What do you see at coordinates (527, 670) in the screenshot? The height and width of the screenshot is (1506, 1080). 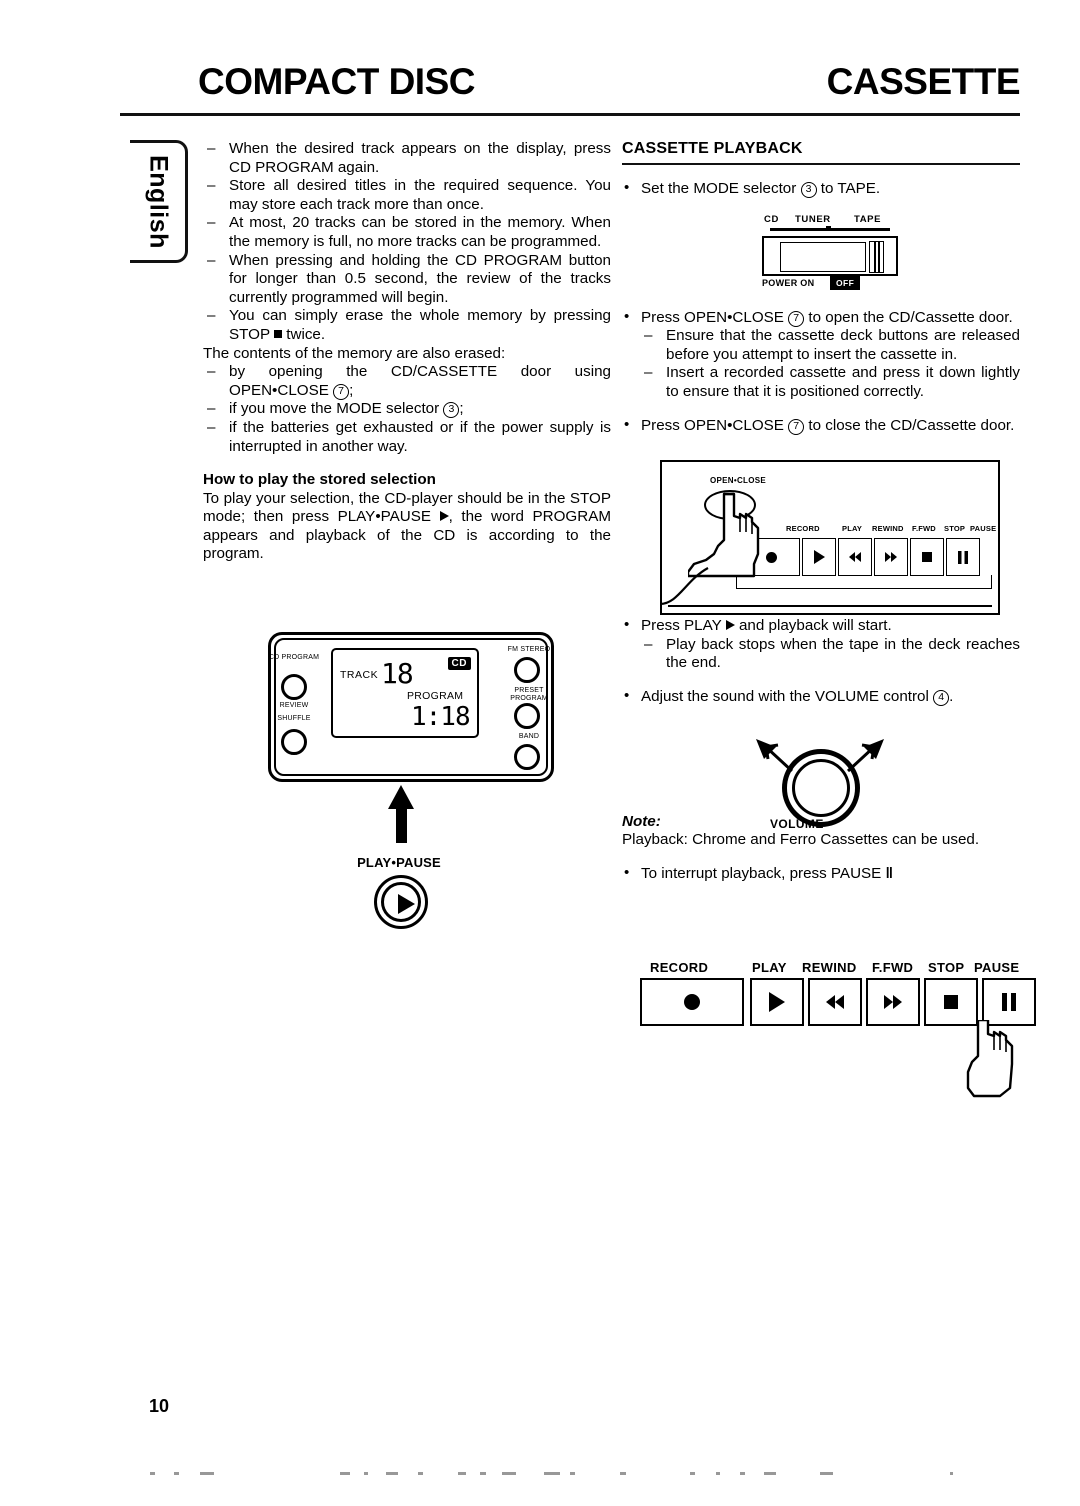 I see `fm-stereo-knob` at bounding box center [527, 670].